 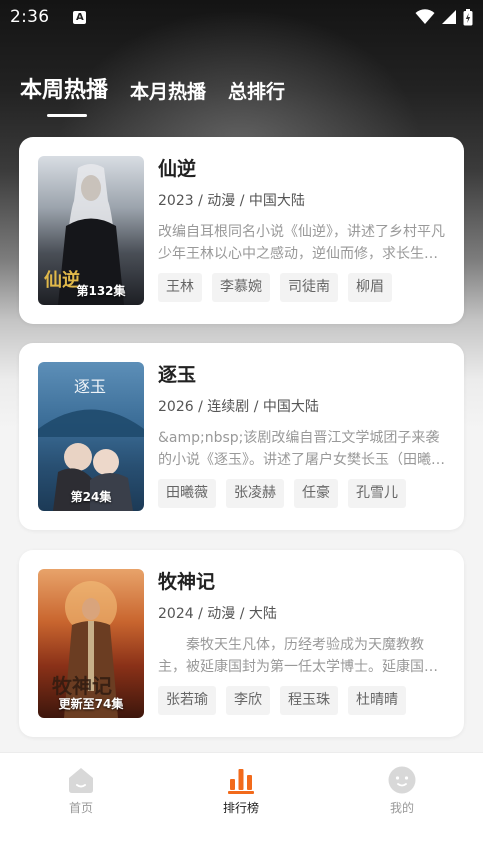 What do you see at coordinates (80, 808) in the screenshot?
I see `nav-label: 首页` at bounding box center [80, 808].